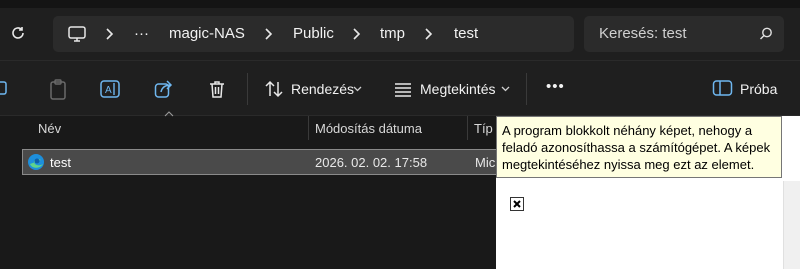  What do you see at coordinates (466, 33) in the screenshot?
I see `breadcrumb-item: test` at bounding box center [466, 33].